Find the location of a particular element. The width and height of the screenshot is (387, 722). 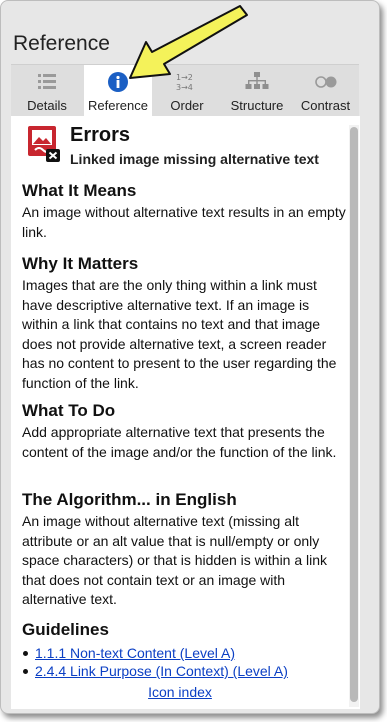

icon-index-footer: Icon index is located at coordinates (180, 692).